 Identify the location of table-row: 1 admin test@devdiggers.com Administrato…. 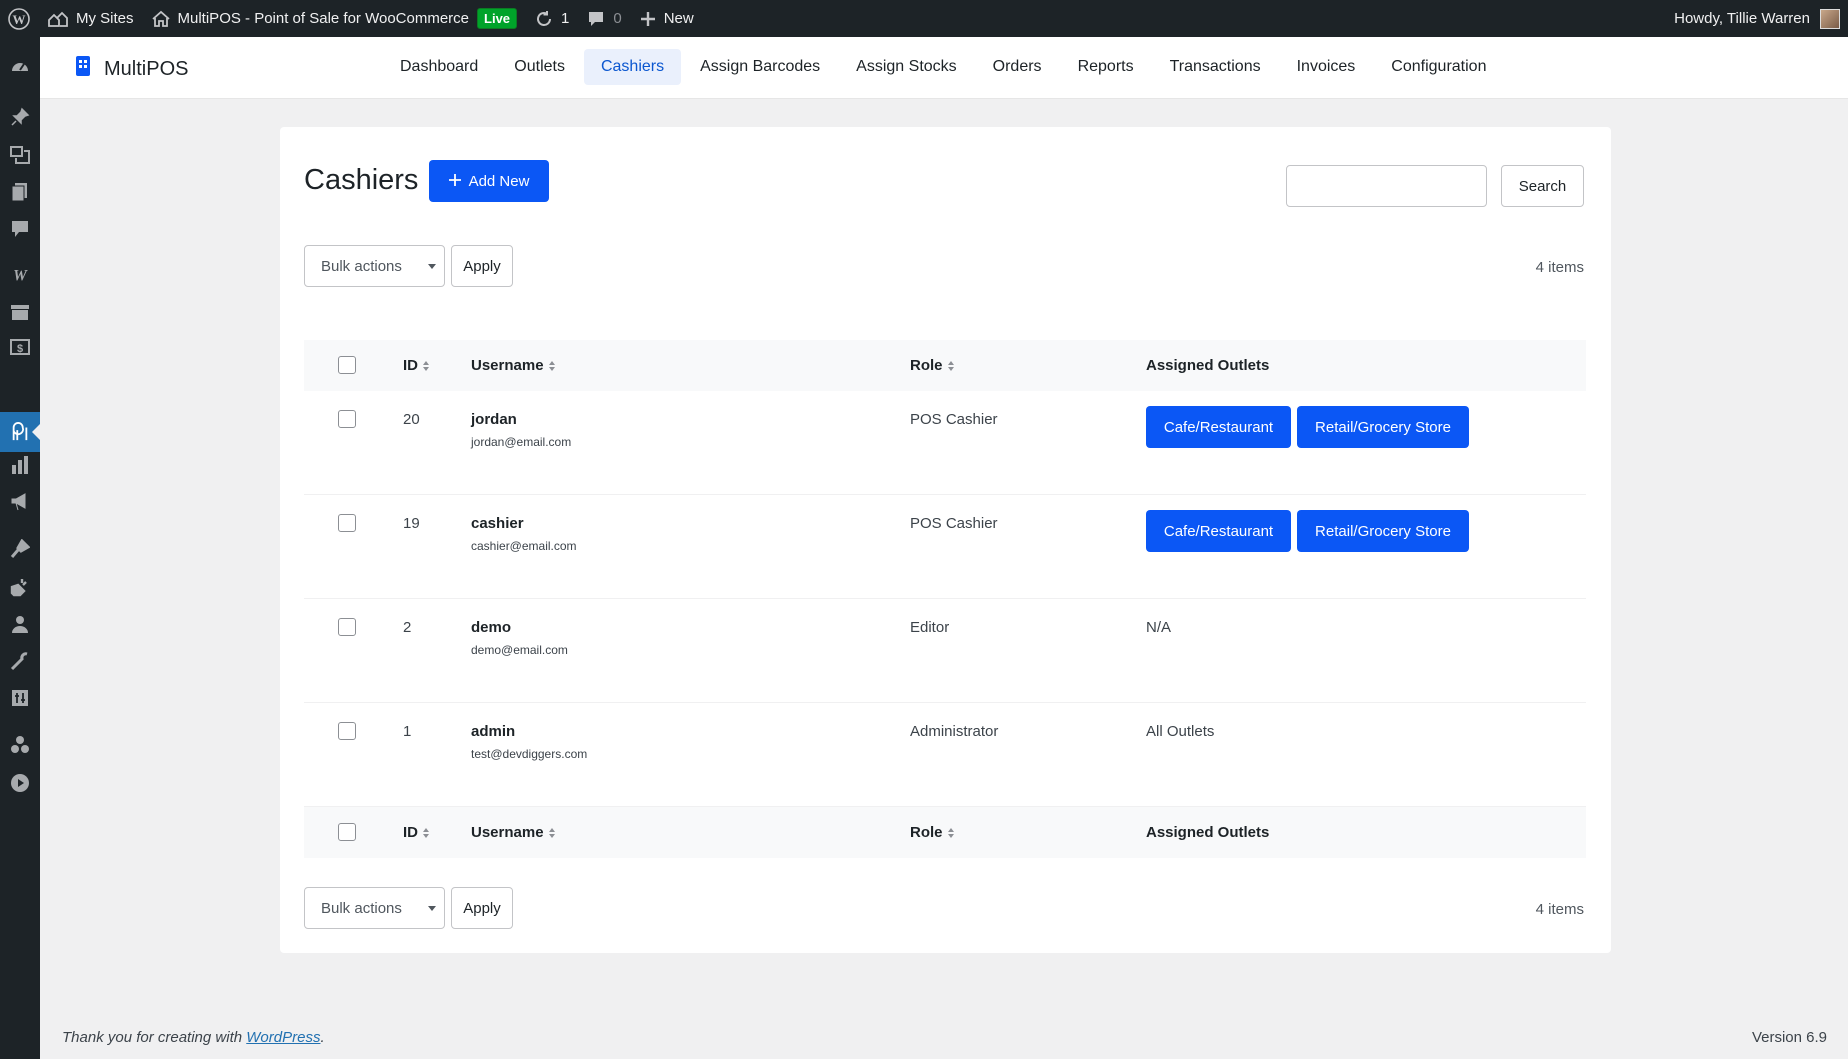
(945, 755).